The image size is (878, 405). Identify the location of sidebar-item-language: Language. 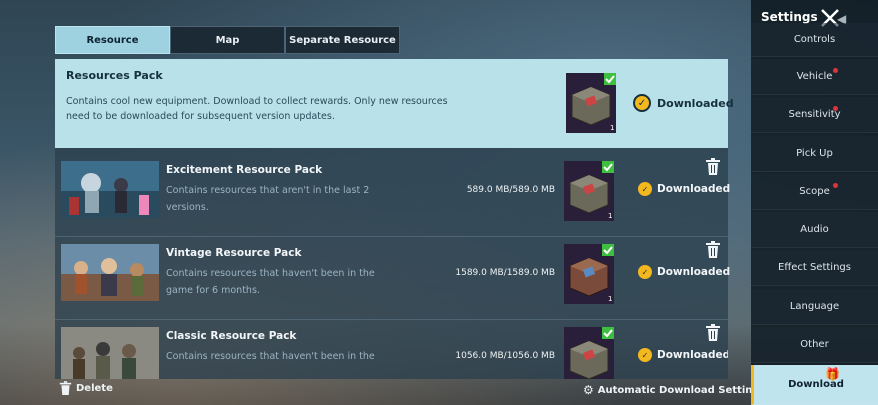
(814, 307).